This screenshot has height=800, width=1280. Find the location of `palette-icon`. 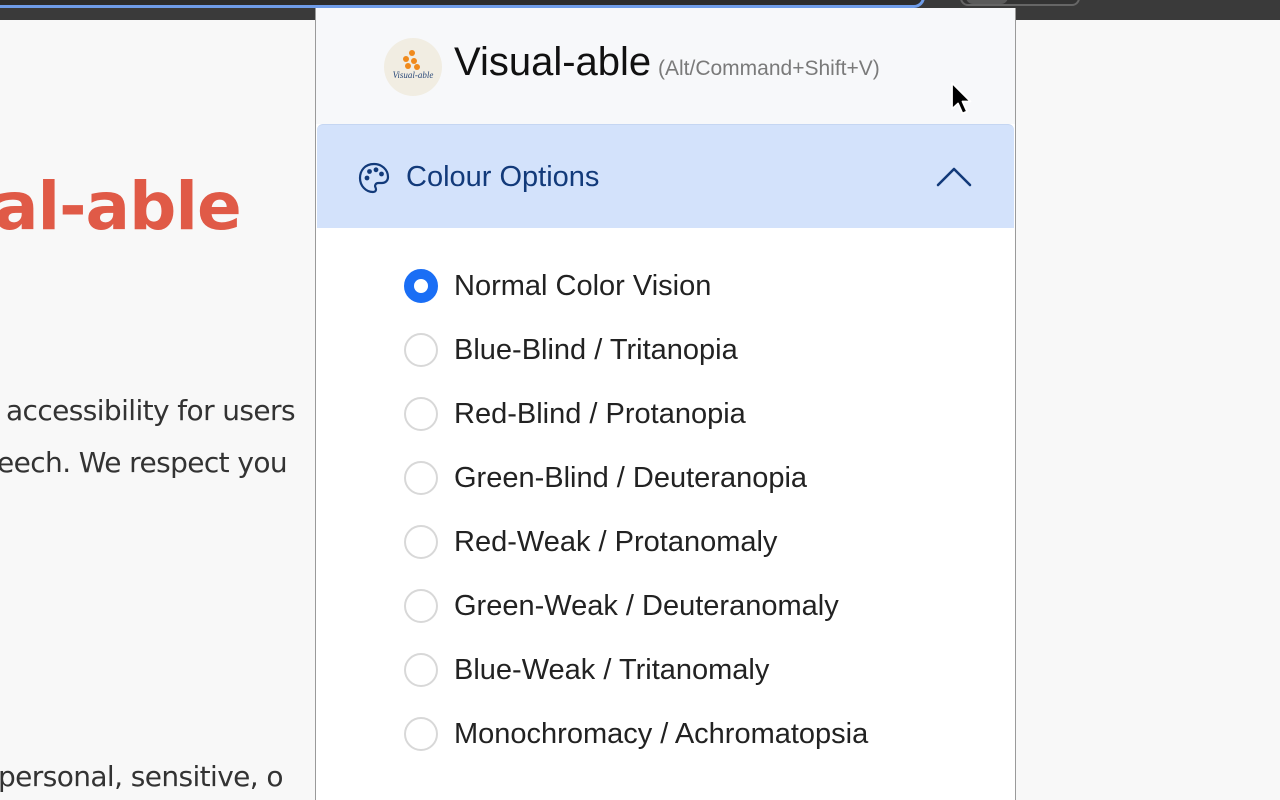

palette-icon is located at coordinates (374, 178).